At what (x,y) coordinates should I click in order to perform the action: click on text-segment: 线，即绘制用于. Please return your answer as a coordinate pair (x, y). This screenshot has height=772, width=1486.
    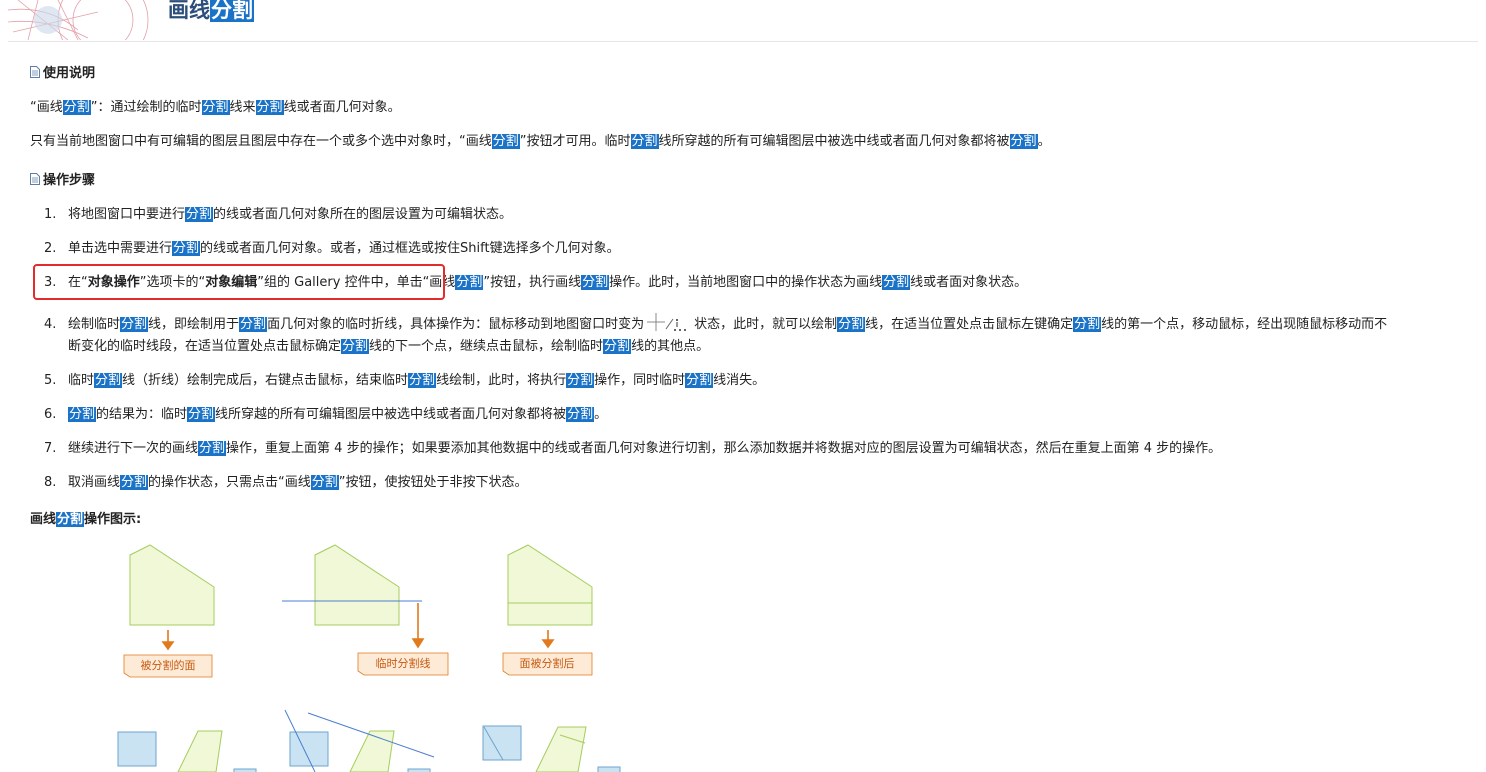
    Looking at the image, I should click on (194, 324).